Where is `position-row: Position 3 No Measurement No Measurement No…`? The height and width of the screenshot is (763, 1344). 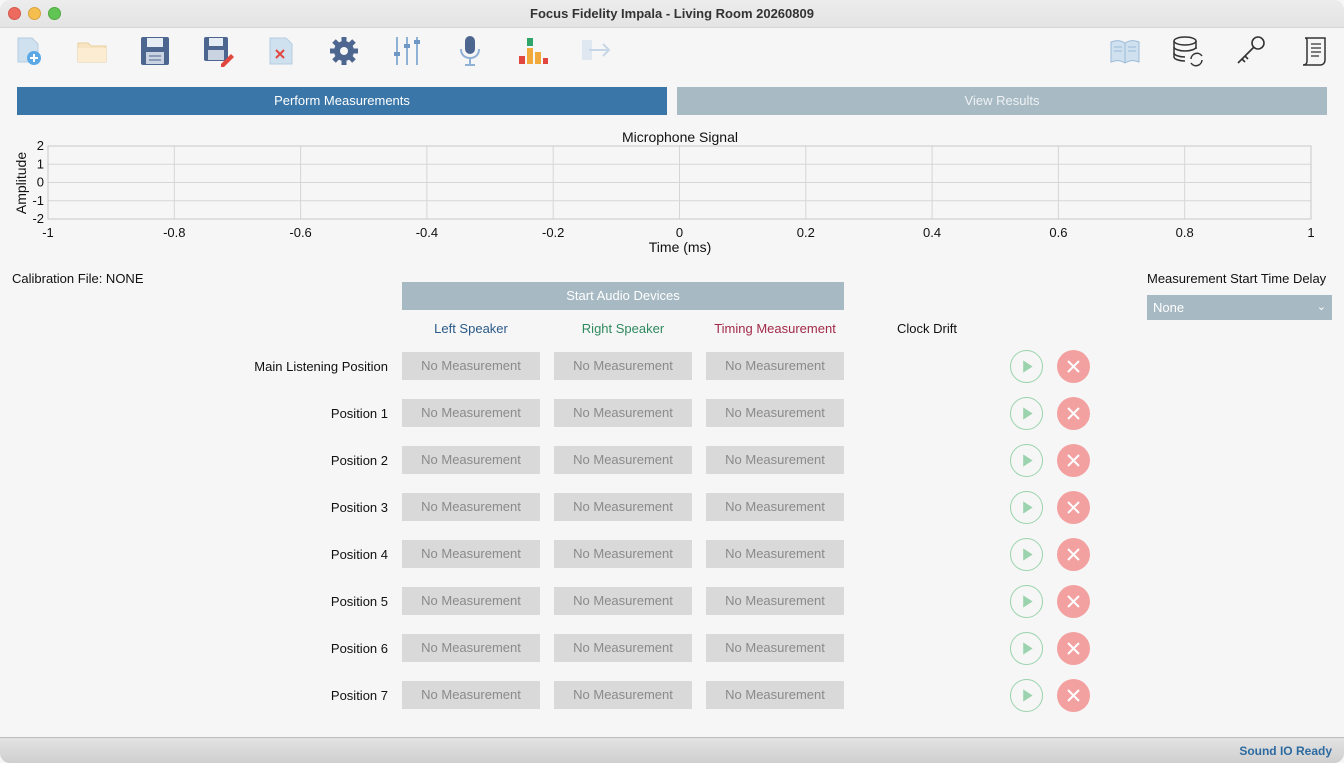
position-row: Position 3 No Measurement No Measurement No… is located at coordinates (672, 507).